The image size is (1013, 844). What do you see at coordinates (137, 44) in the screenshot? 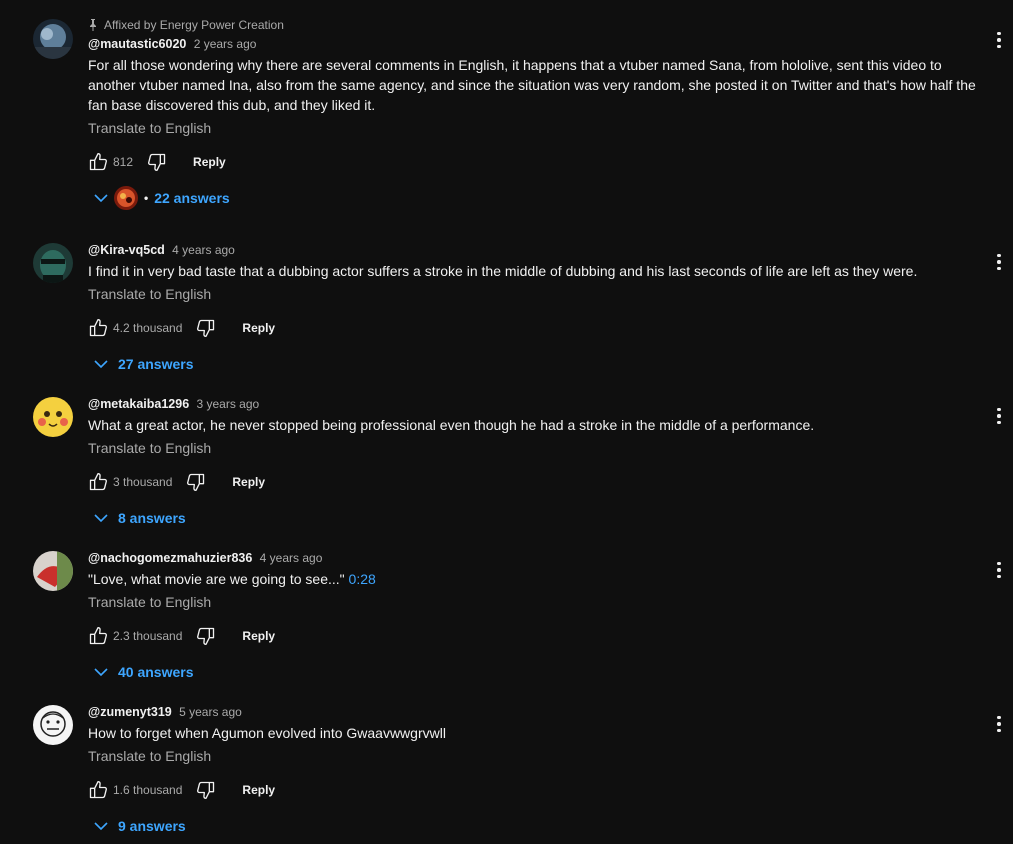
I see `comment-author: @mautastic6020` at bounding box center [137, 44].